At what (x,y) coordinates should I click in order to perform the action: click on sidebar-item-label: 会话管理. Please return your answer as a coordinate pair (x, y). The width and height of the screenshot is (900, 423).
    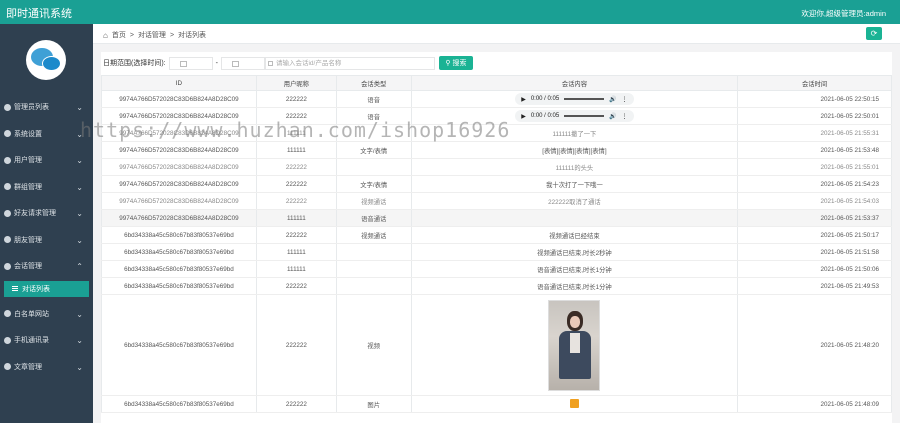
    Looking at the image, I should click on (28, 267).